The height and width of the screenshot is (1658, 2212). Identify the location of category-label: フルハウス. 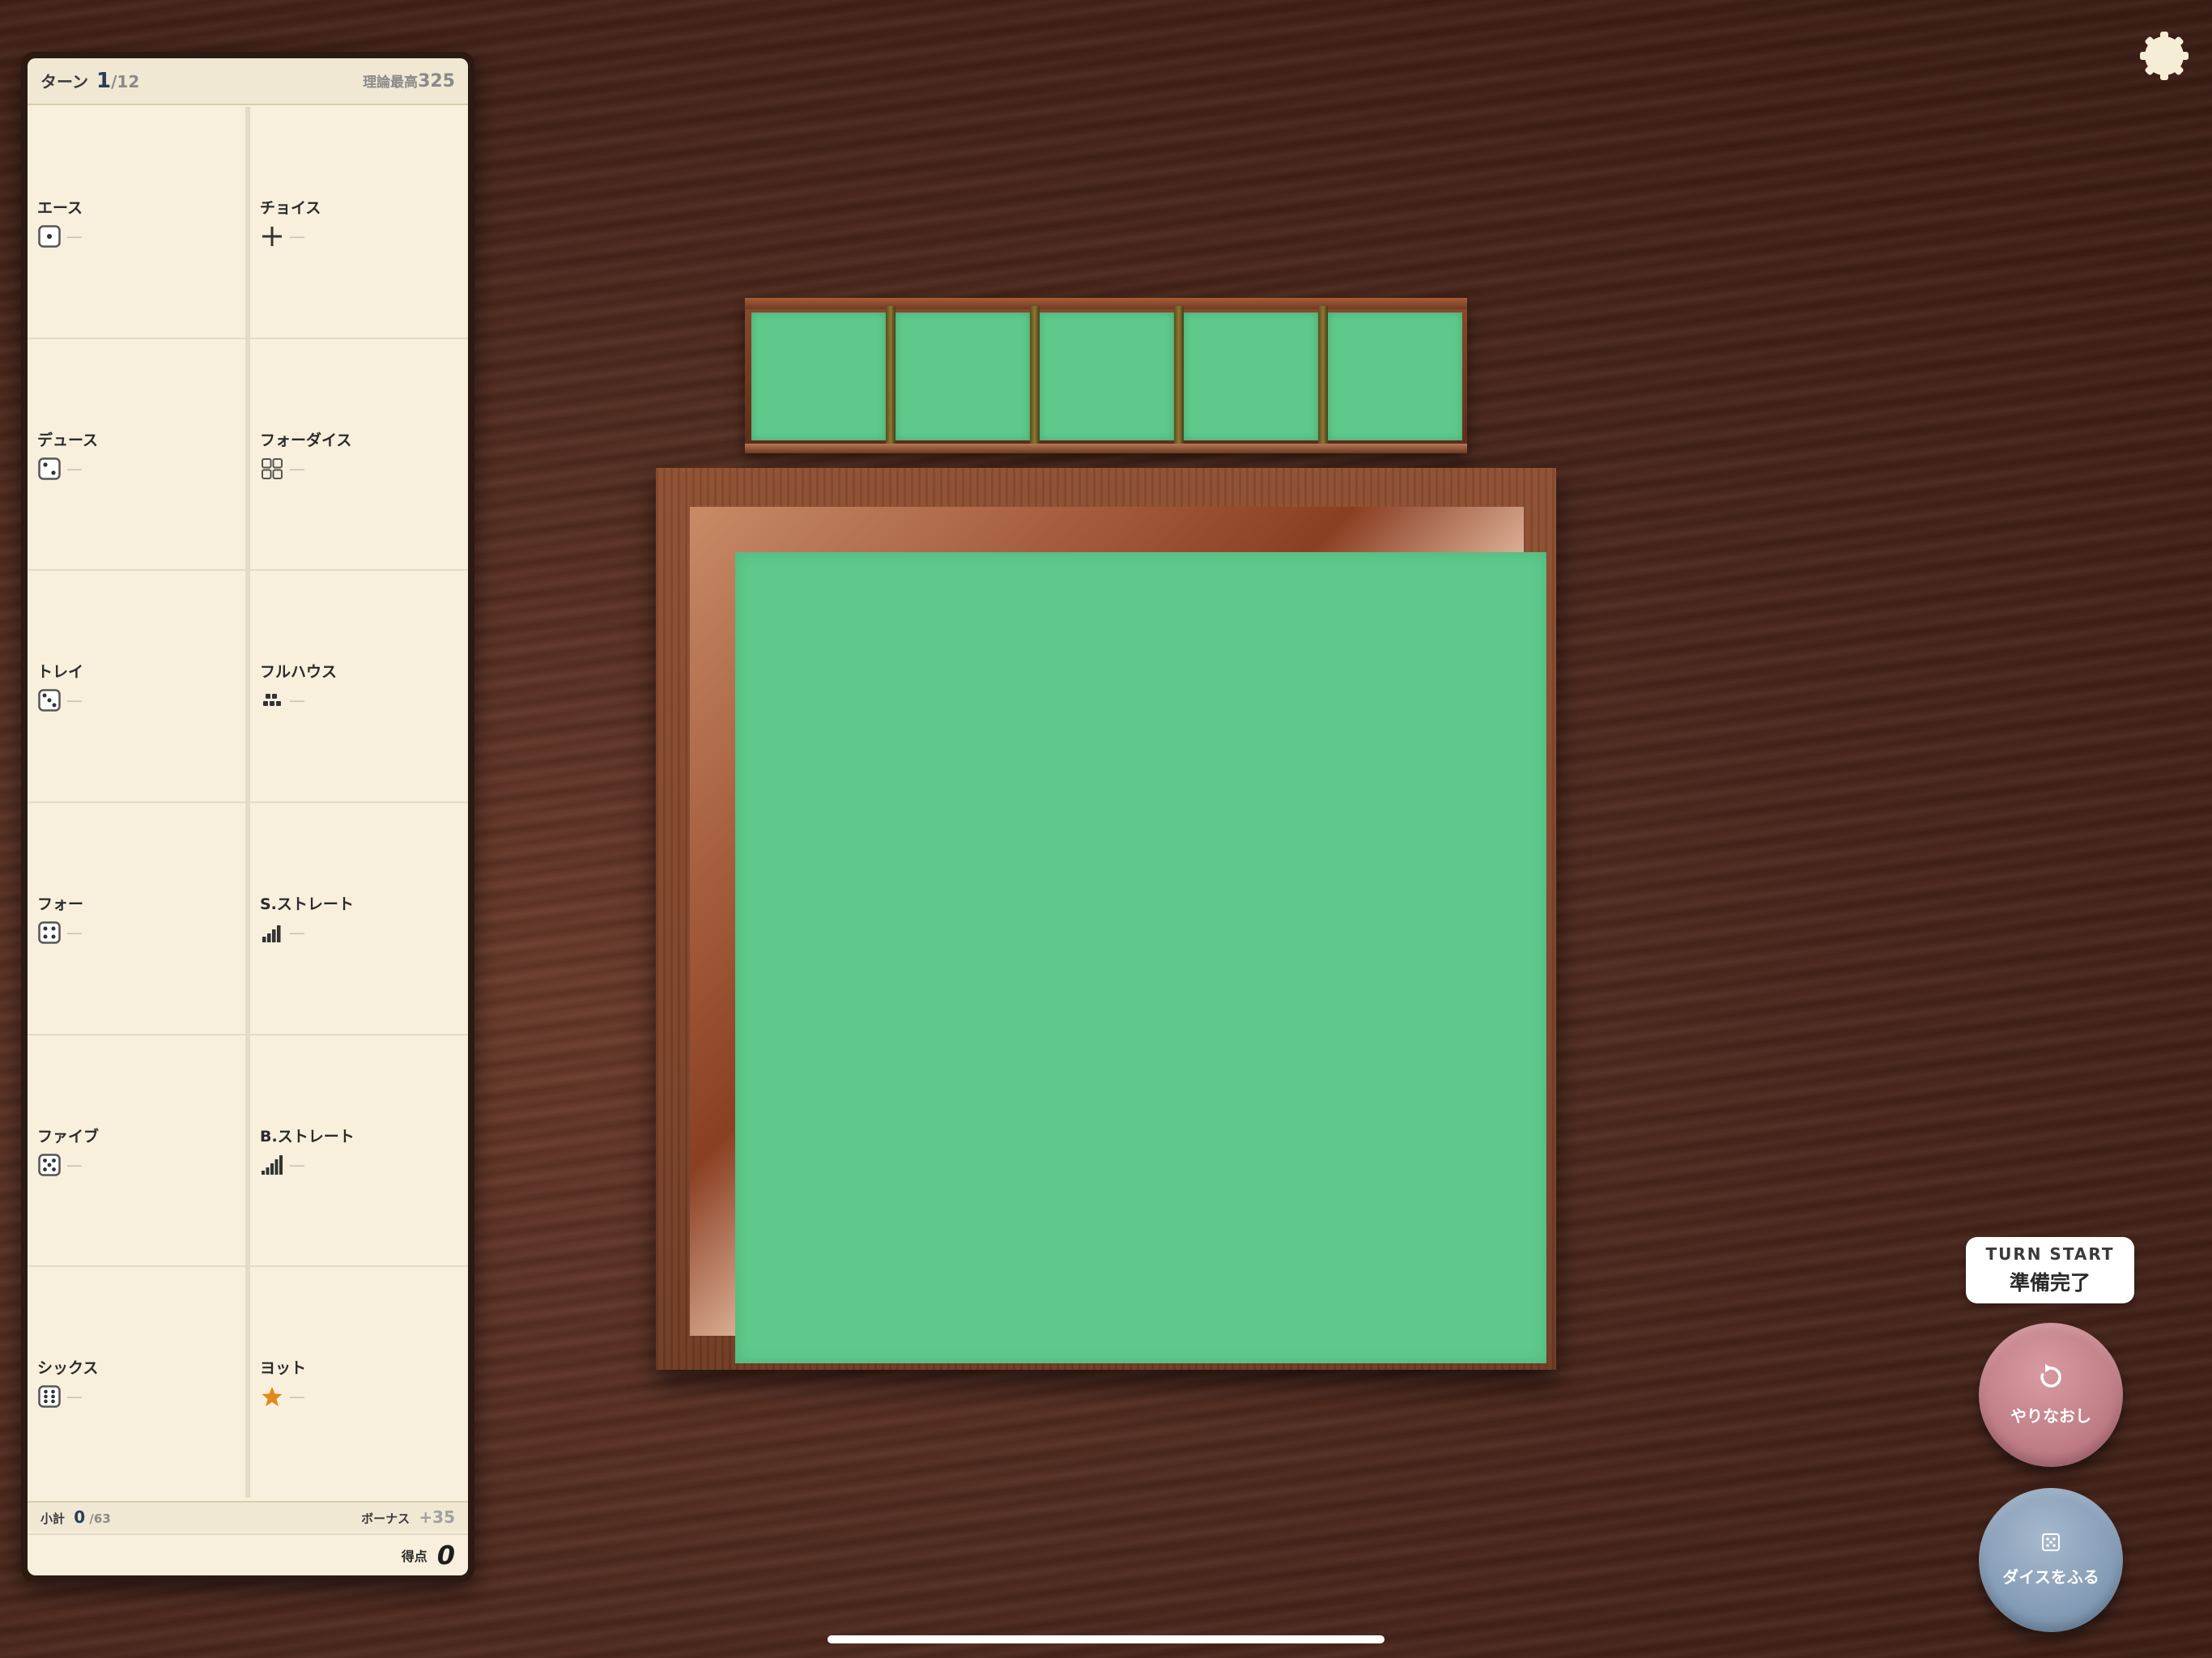
(299, 672).